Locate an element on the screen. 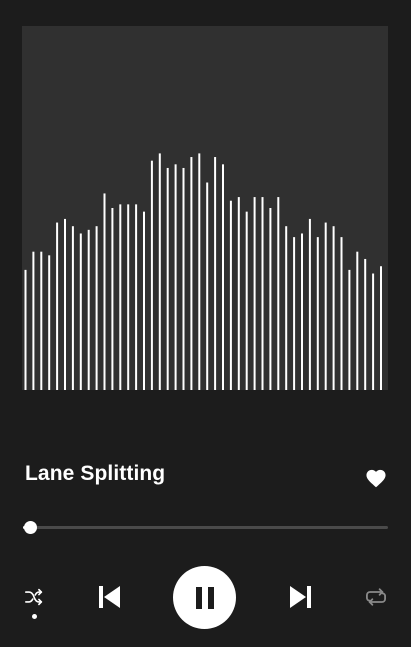 This screenshot has height=647, width=411. shuffle-icon is located at coordinates (34, 597).